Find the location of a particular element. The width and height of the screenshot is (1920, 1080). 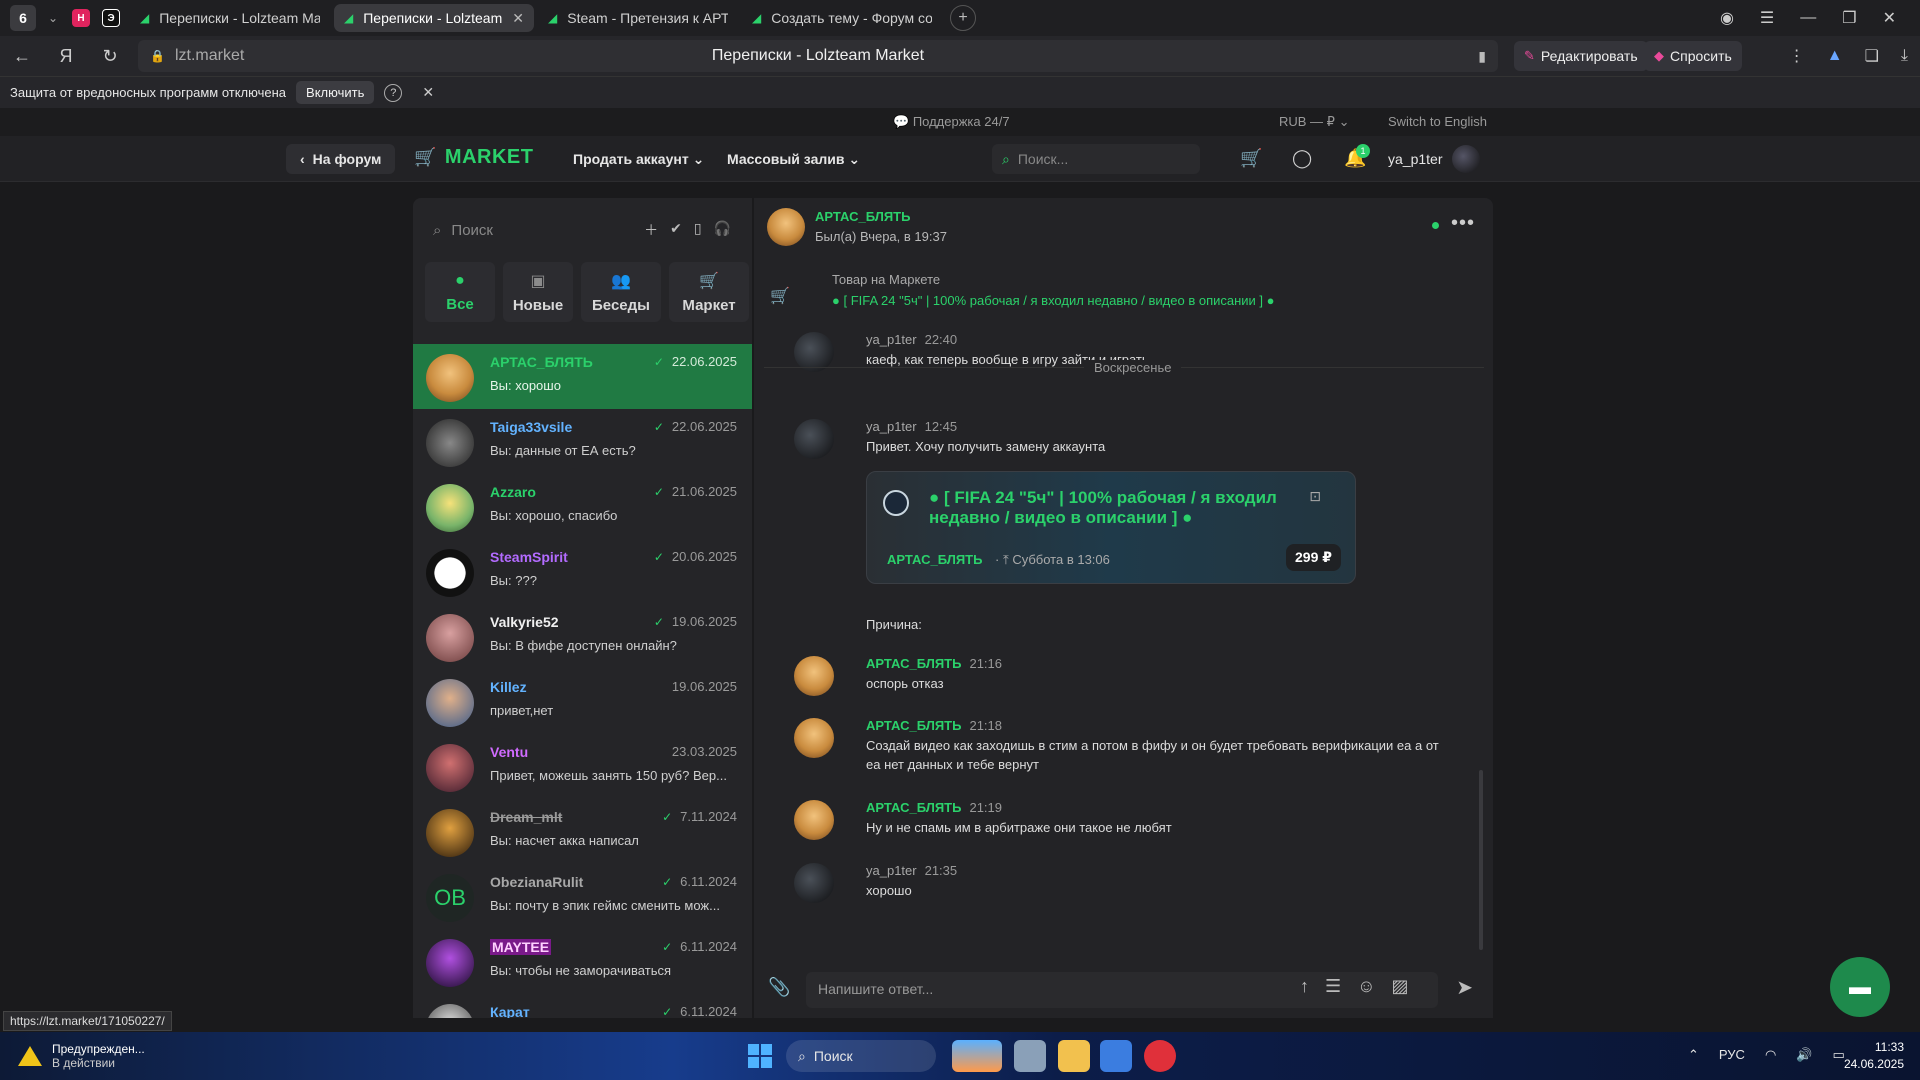

close-icon: ✕ is located at coordinates (428, 92).